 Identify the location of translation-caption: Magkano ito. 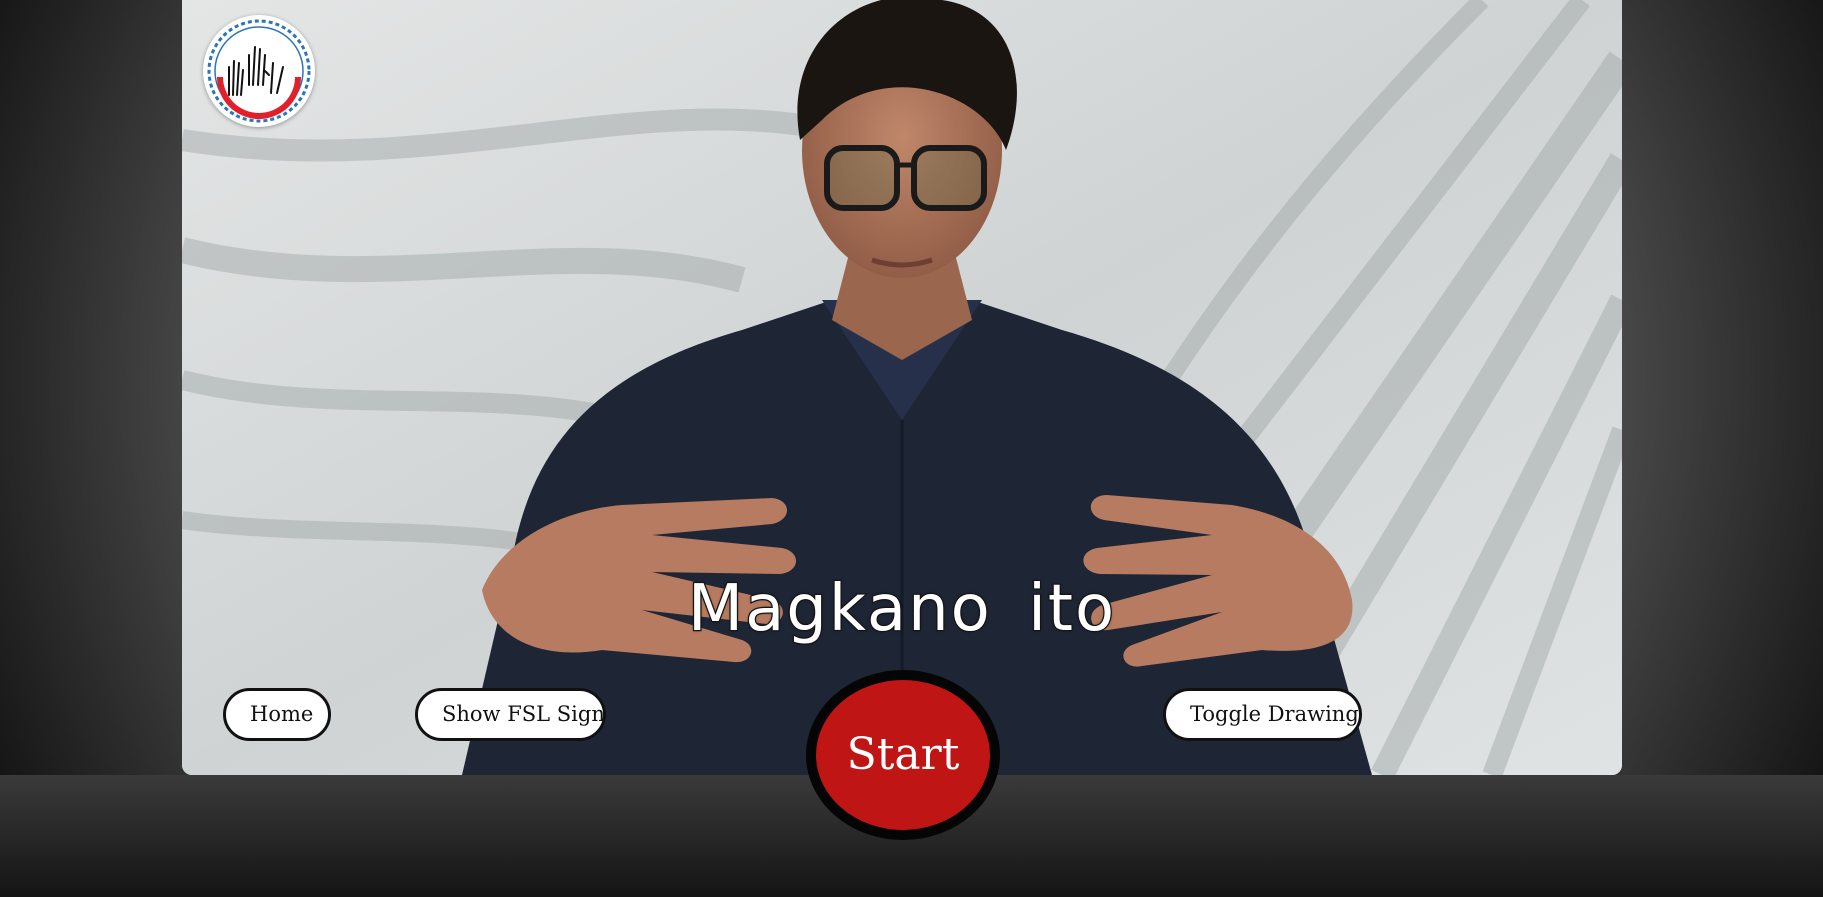
(902, 609).